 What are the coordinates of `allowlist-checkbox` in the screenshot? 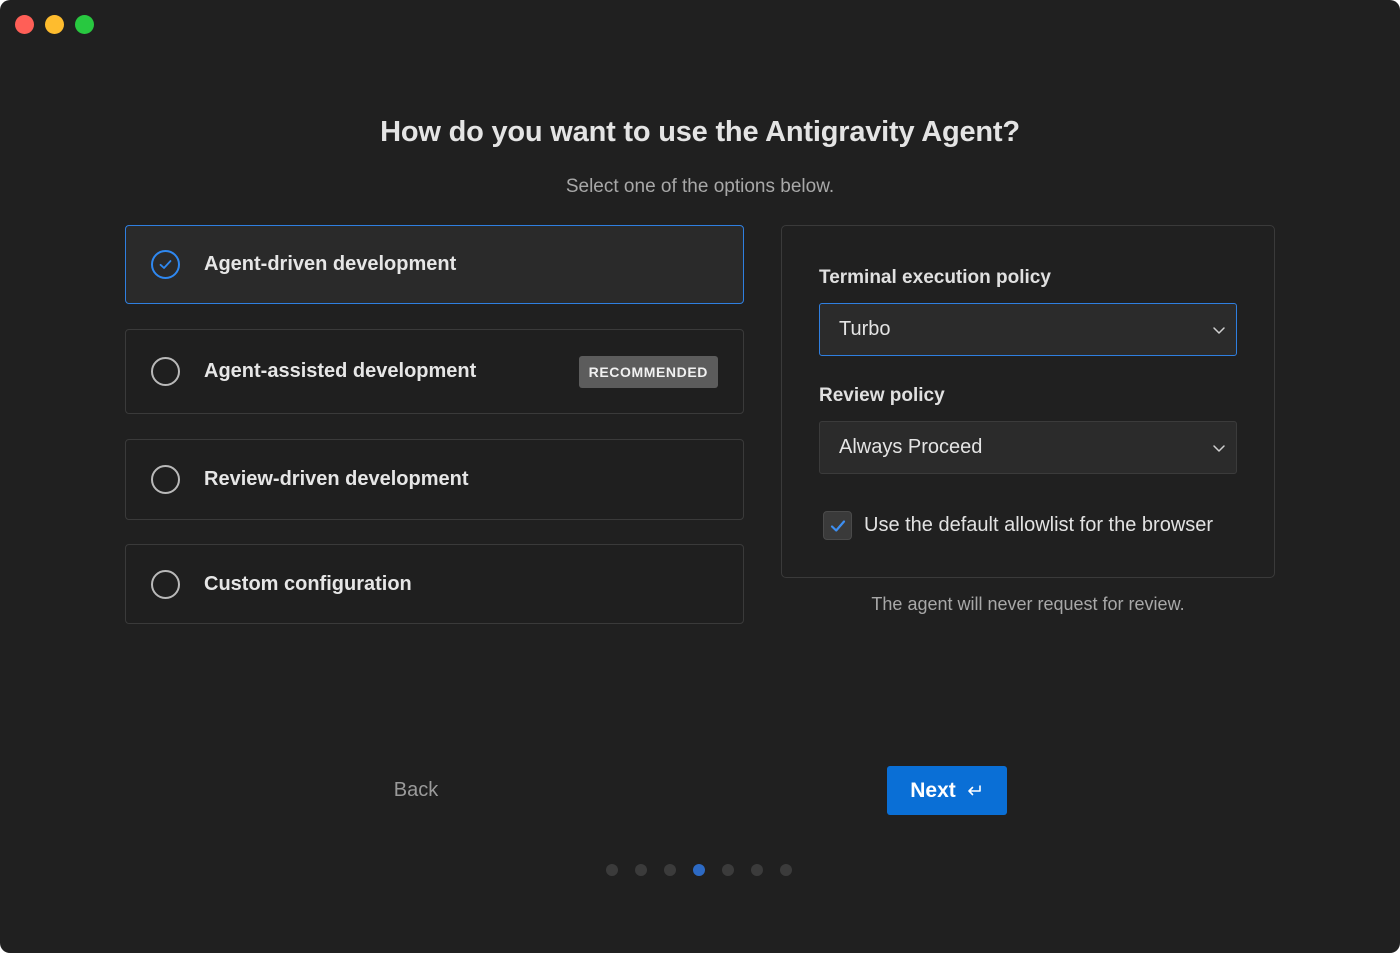 It's located at (837, 525).